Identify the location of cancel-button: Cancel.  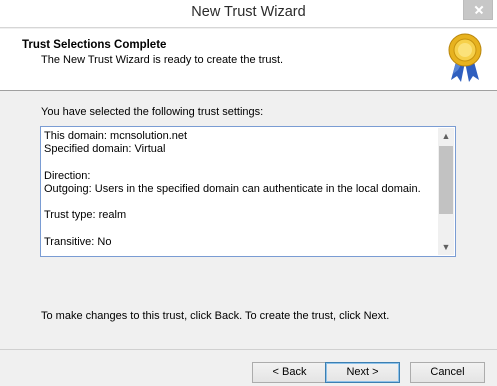
(447, 372).